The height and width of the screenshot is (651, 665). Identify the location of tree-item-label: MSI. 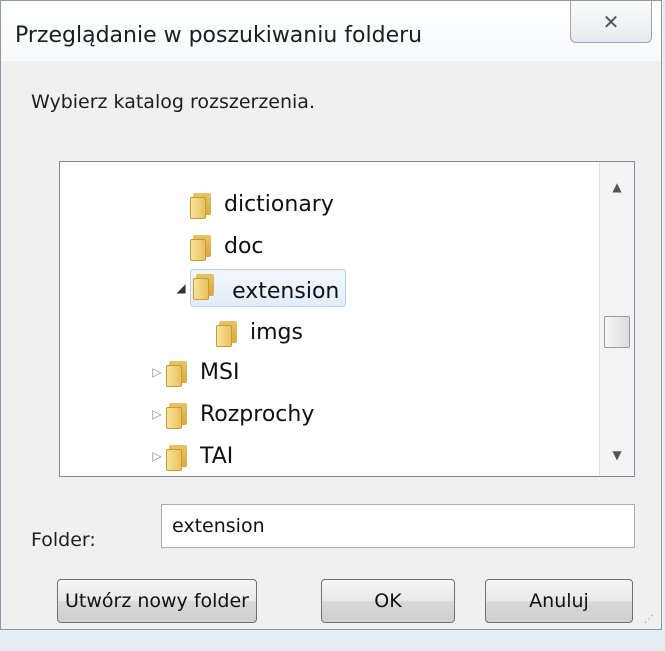
(220, 372).